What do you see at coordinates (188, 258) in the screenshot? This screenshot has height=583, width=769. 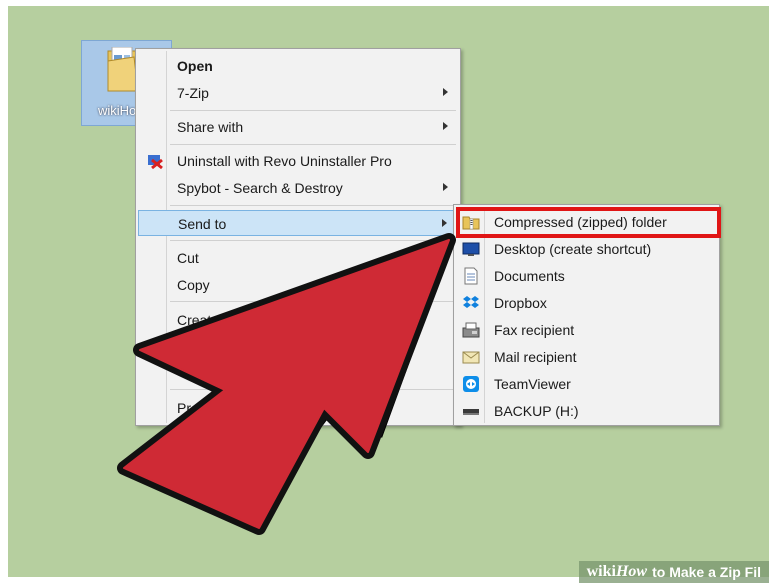 I see `menu-item-label: Cut` at bounding box center [188, 258].